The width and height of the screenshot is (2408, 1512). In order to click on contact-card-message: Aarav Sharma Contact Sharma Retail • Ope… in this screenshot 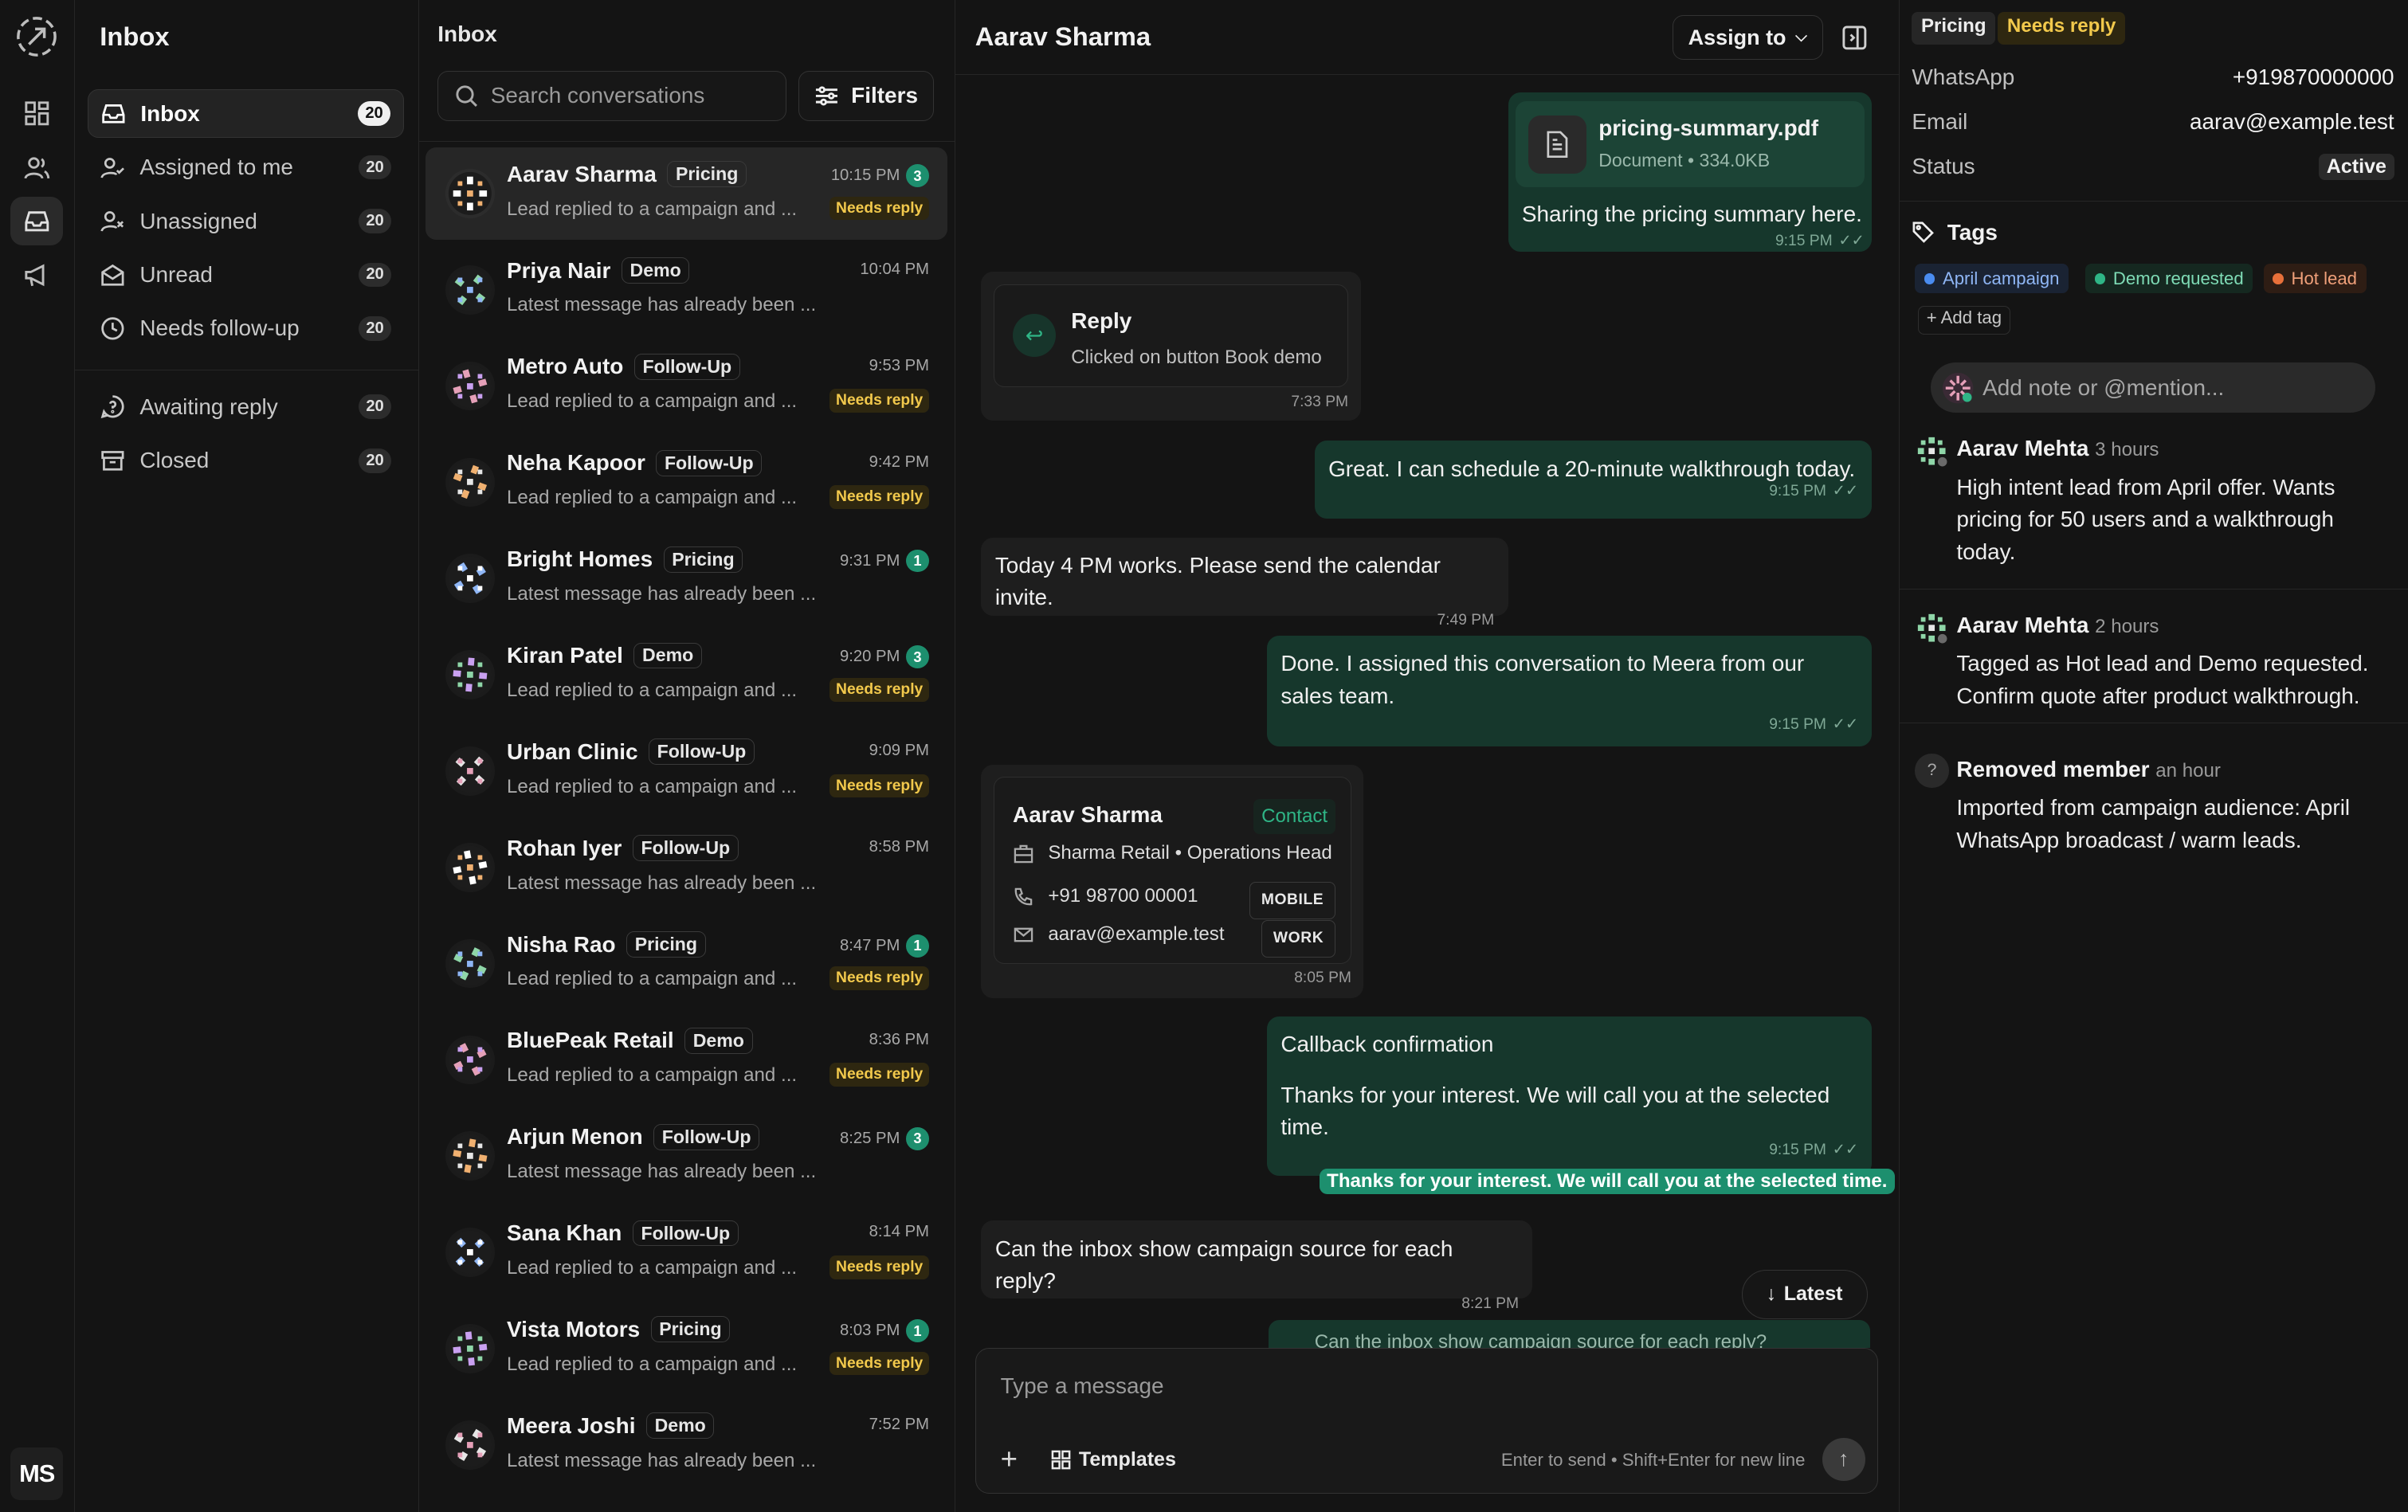, I will do `click(1172, 881)`.